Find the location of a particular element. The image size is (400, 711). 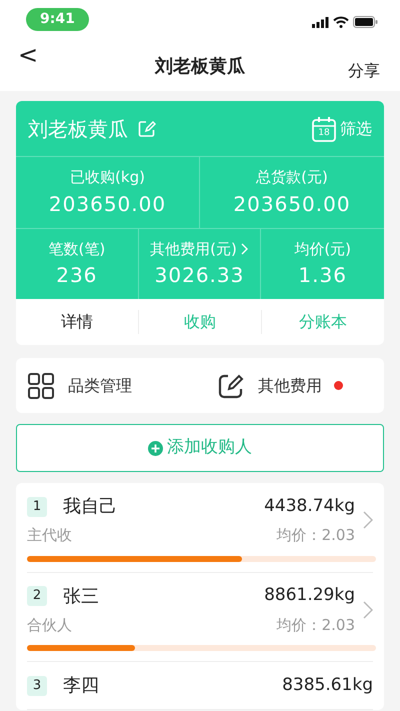

signal-icon is located at coordinates (320, 22).